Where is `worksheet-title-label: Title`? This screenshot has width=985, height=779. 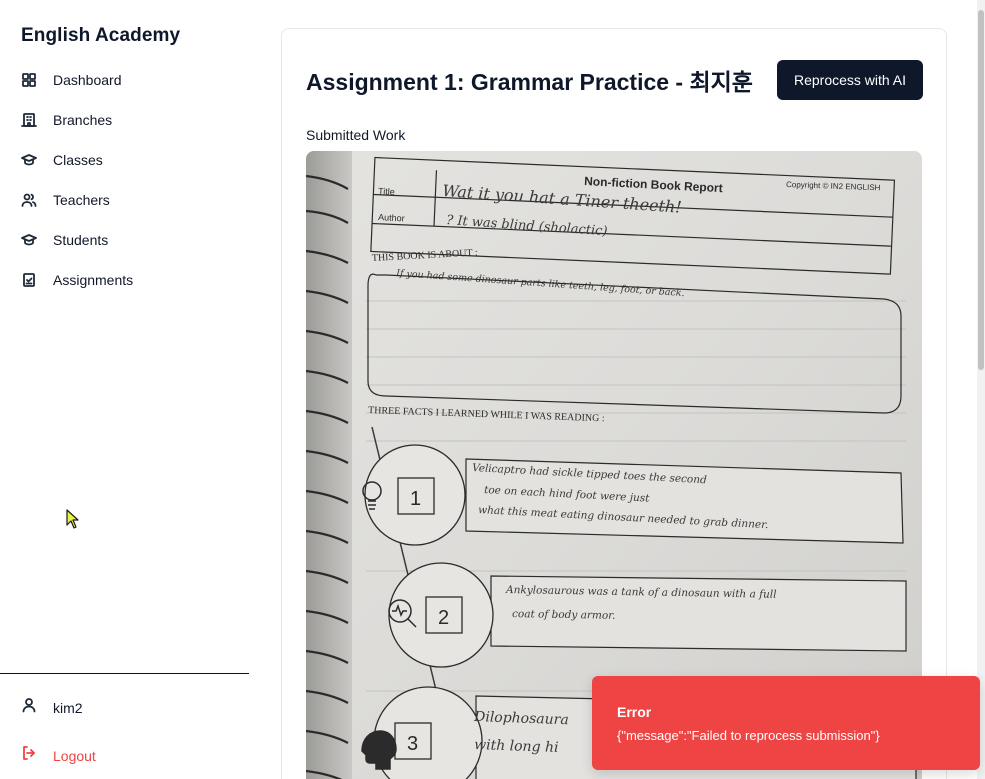 worksheet-title-label: Title is located at coordinates (386, 191).